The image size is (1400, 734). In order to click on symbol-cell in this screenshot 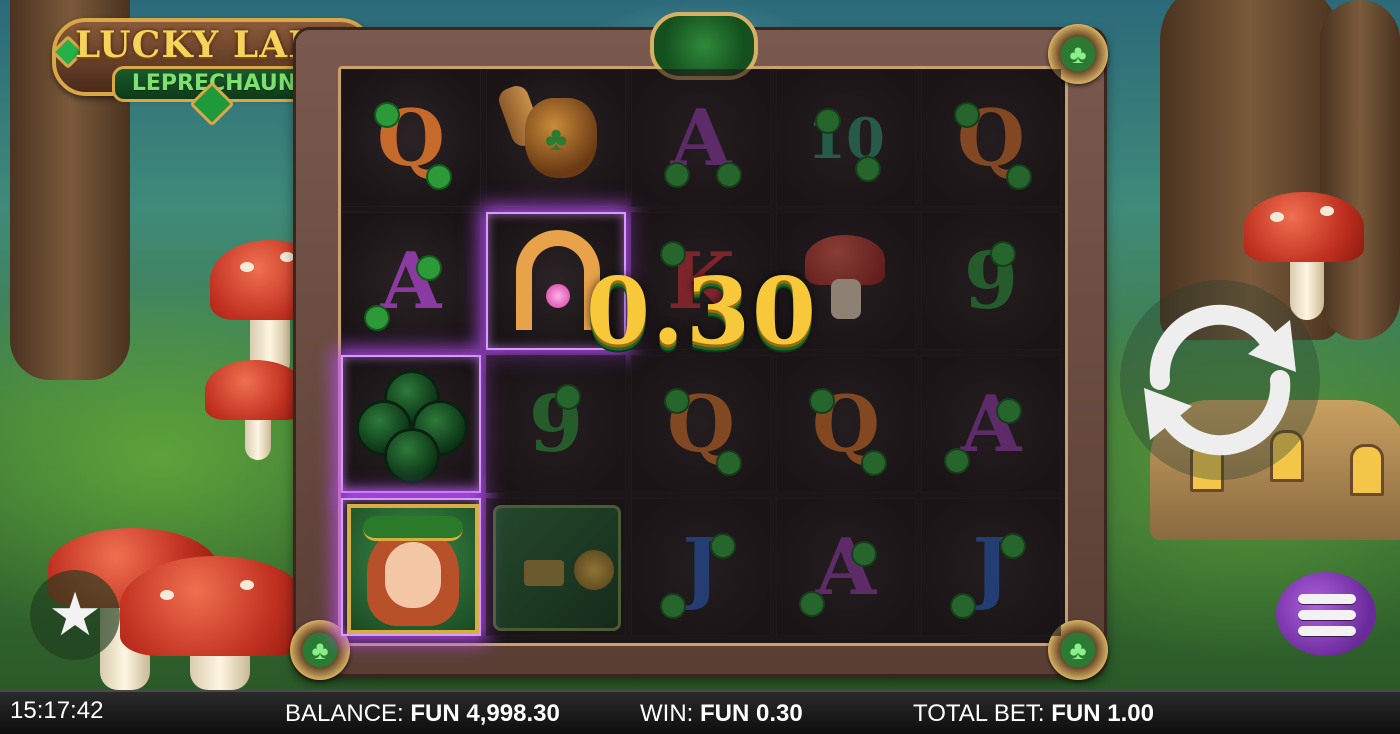, I will do `click(556, 567)`.